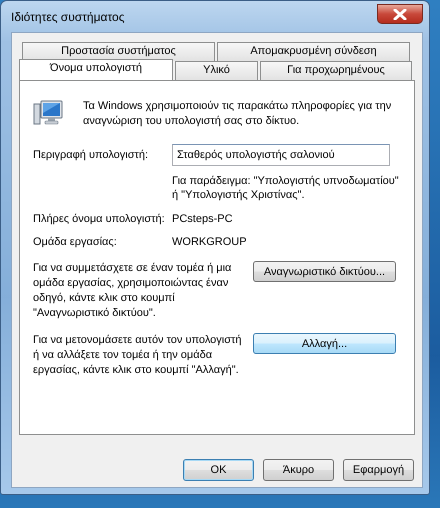  Describe the element at coordinates (137, 355) in the screenshot. I see `instruction-text: Για να μετονομάσετε αυτόν τον υπολογιστή ή να αλλάξετε τον τομέα ή την ομάδα εργασίας, κάντε κλικ στο κουμπί "Αλλαγή".` at that location.